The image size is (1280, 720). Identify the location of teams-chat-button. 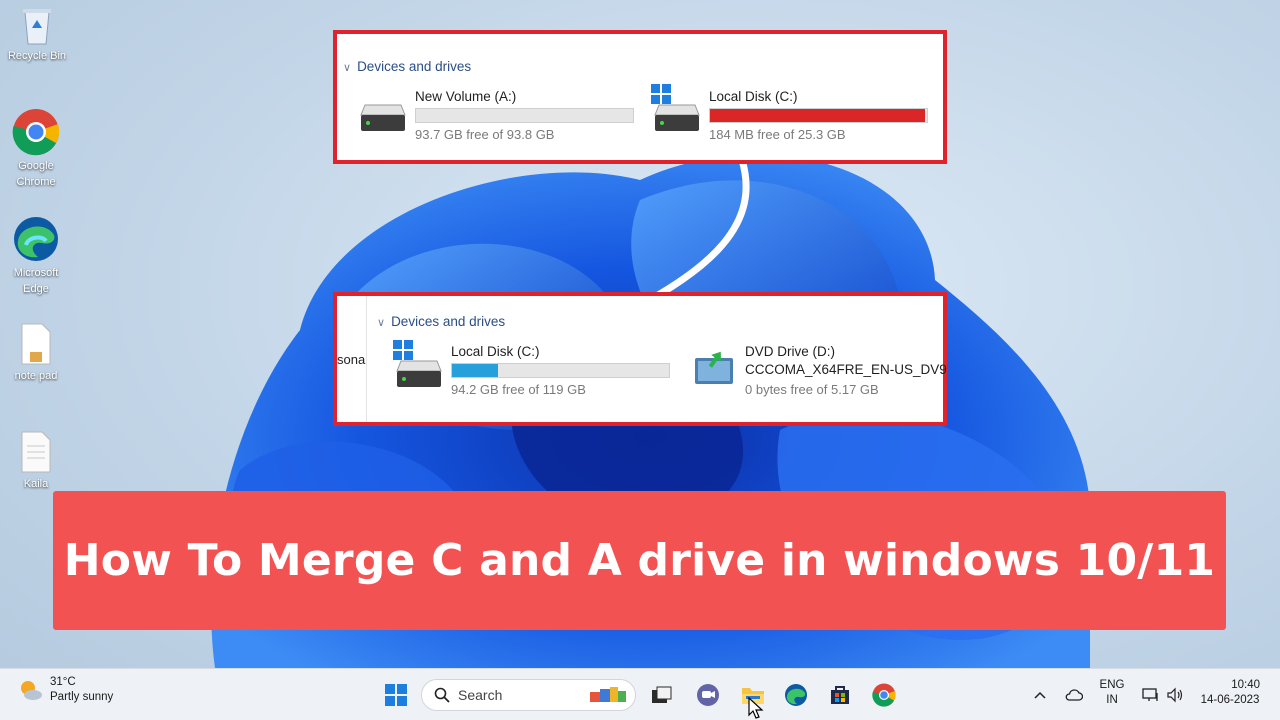
(708, 695).